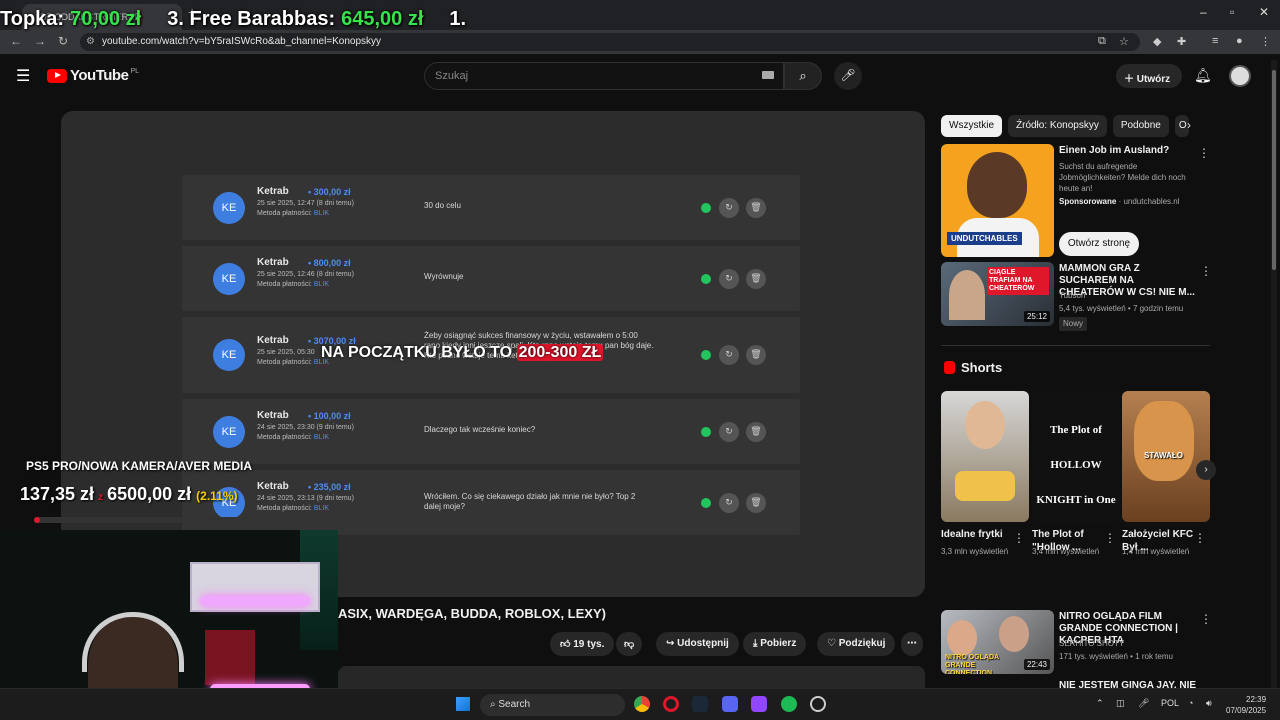 This screenshot has height=720, width=1280. Describe the element at coordinates (16, 41) in the screenshot. I see `back-icon: ←` at that location.